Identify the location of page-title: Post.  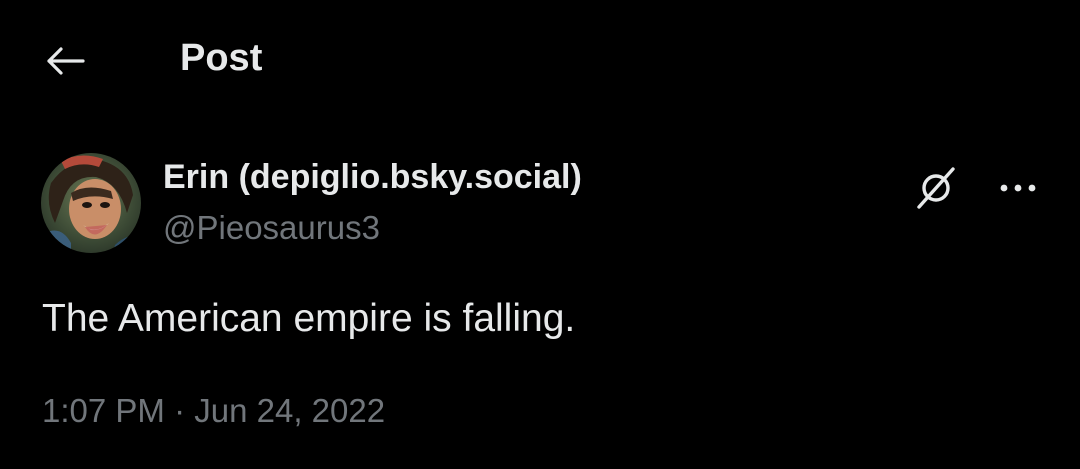
(221, 58).